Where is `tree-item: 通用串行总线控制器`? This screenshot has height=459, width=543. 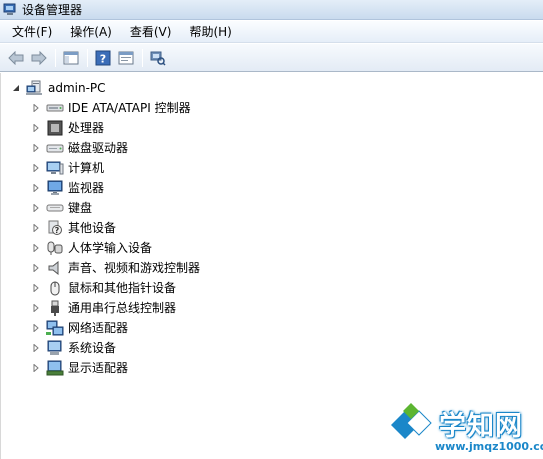
tree-item: 通用串行总线控制器 is located at coordinates (103, 308).